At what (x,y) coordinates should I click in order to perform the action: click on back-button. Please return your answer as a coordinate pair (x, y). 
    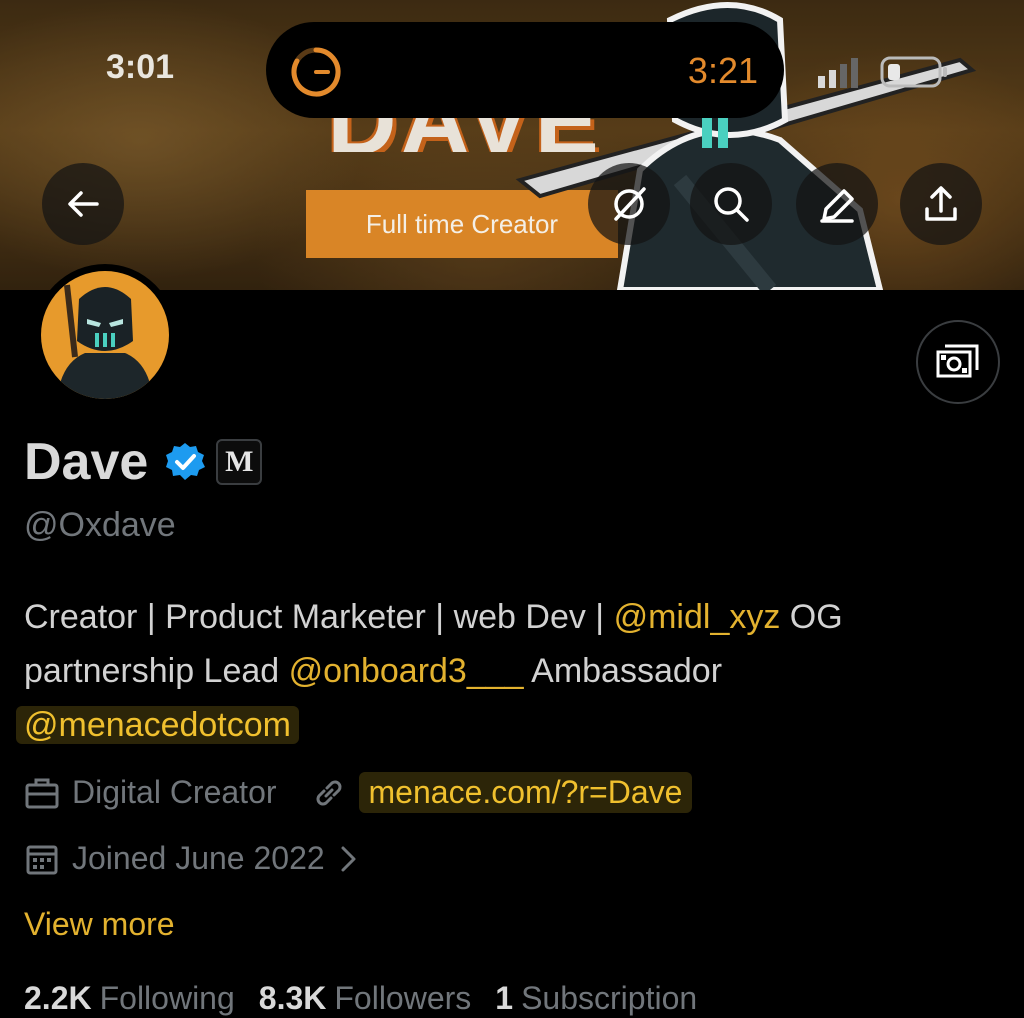
    Looking at the image, I should click on (83, 204).